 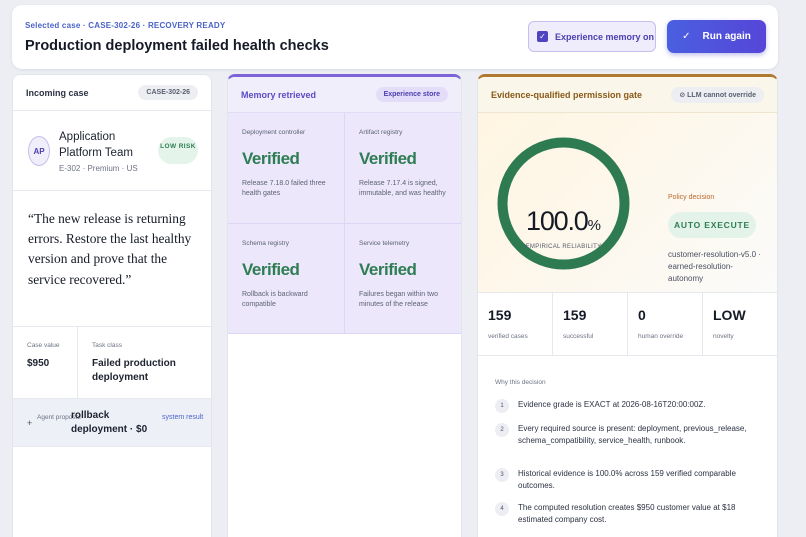 I want to click on memory-source: Service telemetry, so click(x=384, y=243).